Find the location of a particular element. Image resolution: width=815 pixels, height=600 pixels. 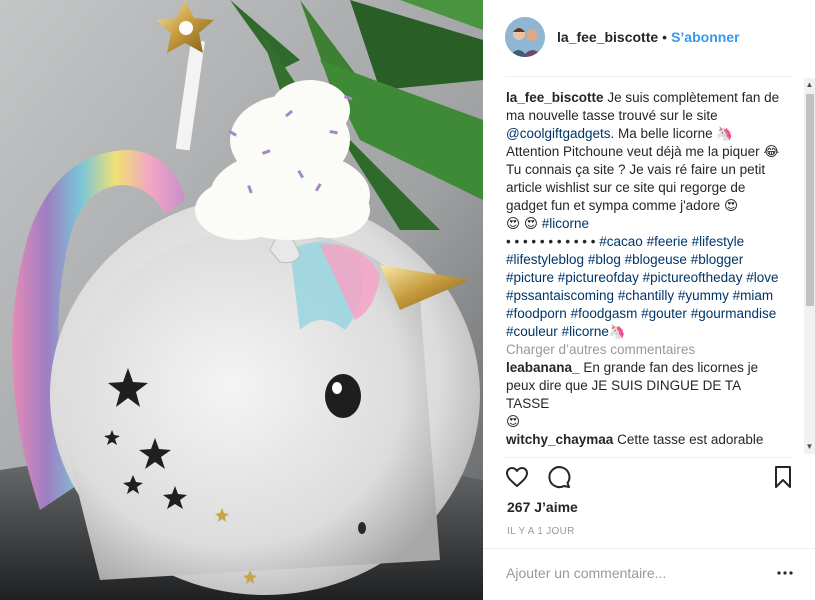

hashtag: #yummy is located at coordinates (703, 295).